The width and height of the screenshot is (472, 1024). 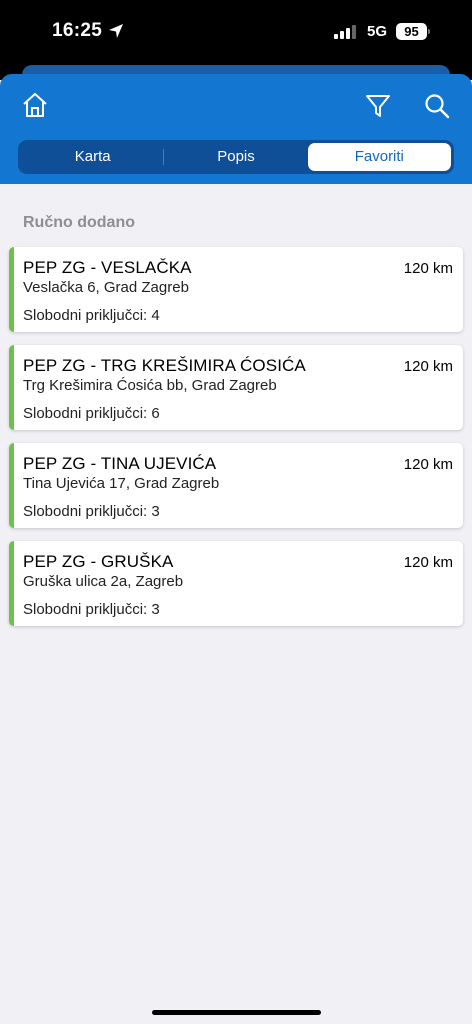 What do you see at coordinates (77, 30) in the screenshot?
I see `status-time: 16:25` at bounding box center [77, 30].